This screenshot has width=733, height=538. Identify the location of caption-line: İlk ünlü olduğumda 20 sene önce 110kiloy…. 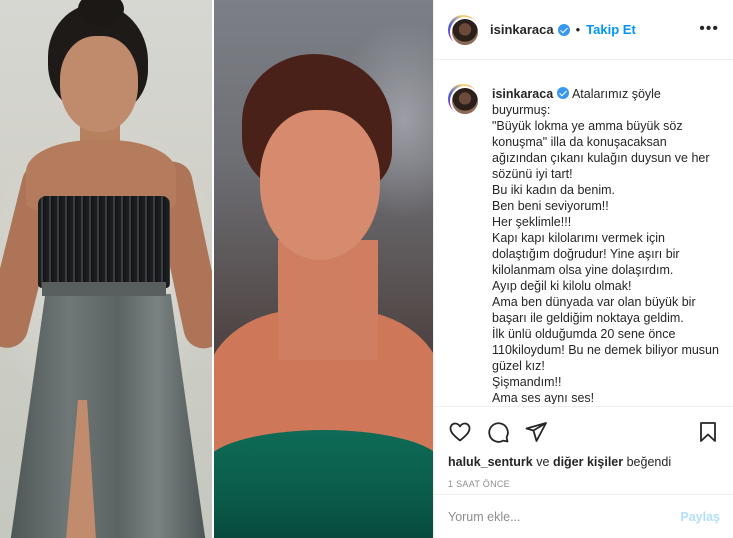
(605, 350).